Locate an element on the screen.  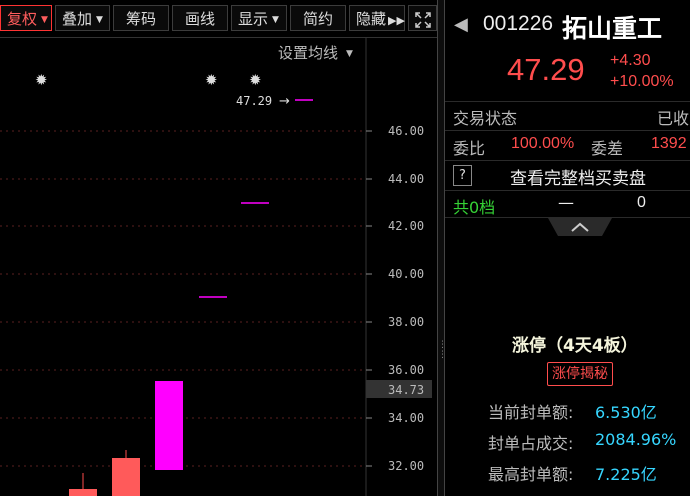
last-price: 47.29 is located at coordinates (546, 69).